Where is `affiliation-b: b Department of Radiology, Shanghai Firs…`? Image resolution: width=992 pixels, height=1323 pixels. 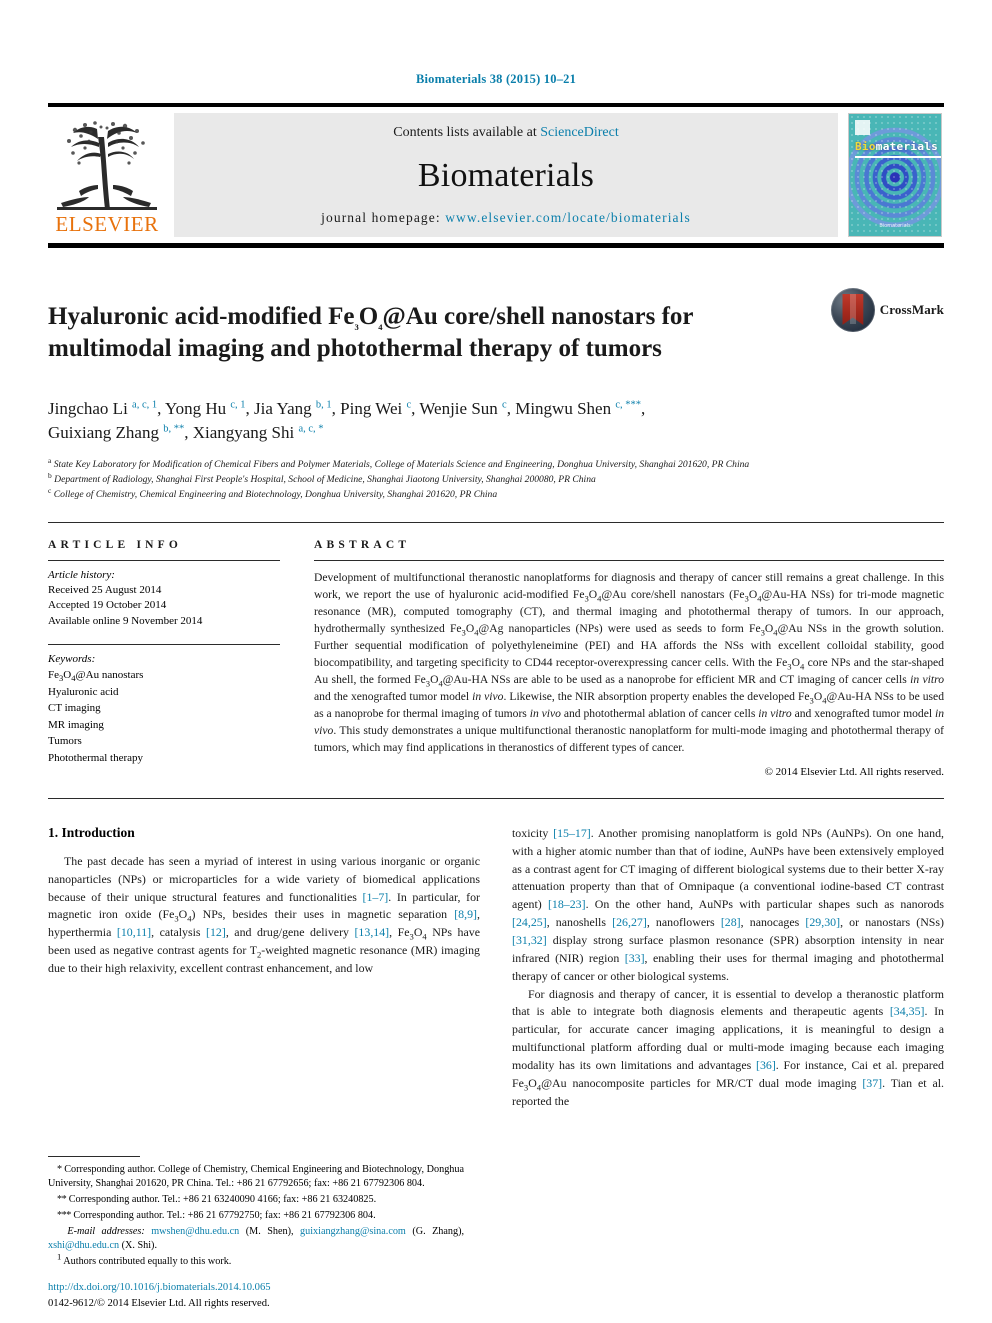 affiliation-b: b Department of Radiology, Shanghai Firs… is located at coordinates (322, 477).